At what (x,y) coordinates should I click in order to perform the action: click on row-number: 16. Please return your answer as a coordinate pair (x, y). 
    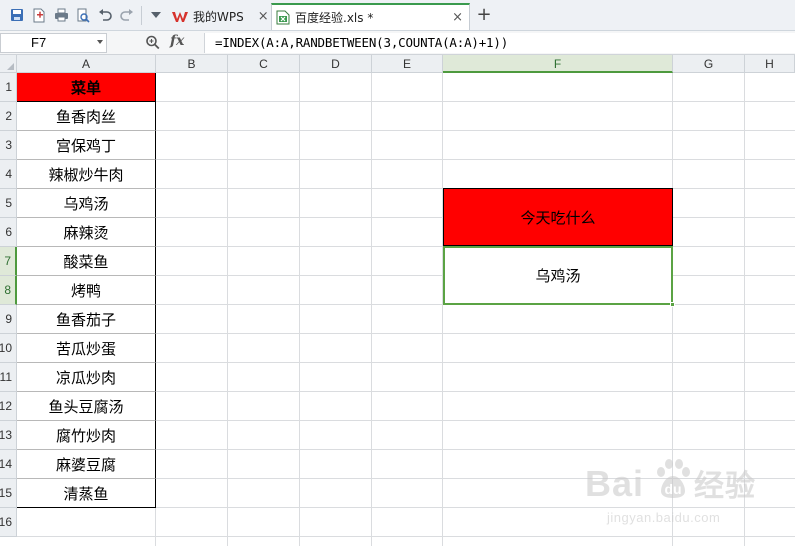
    Looking at the image, I should click on (6, 522).